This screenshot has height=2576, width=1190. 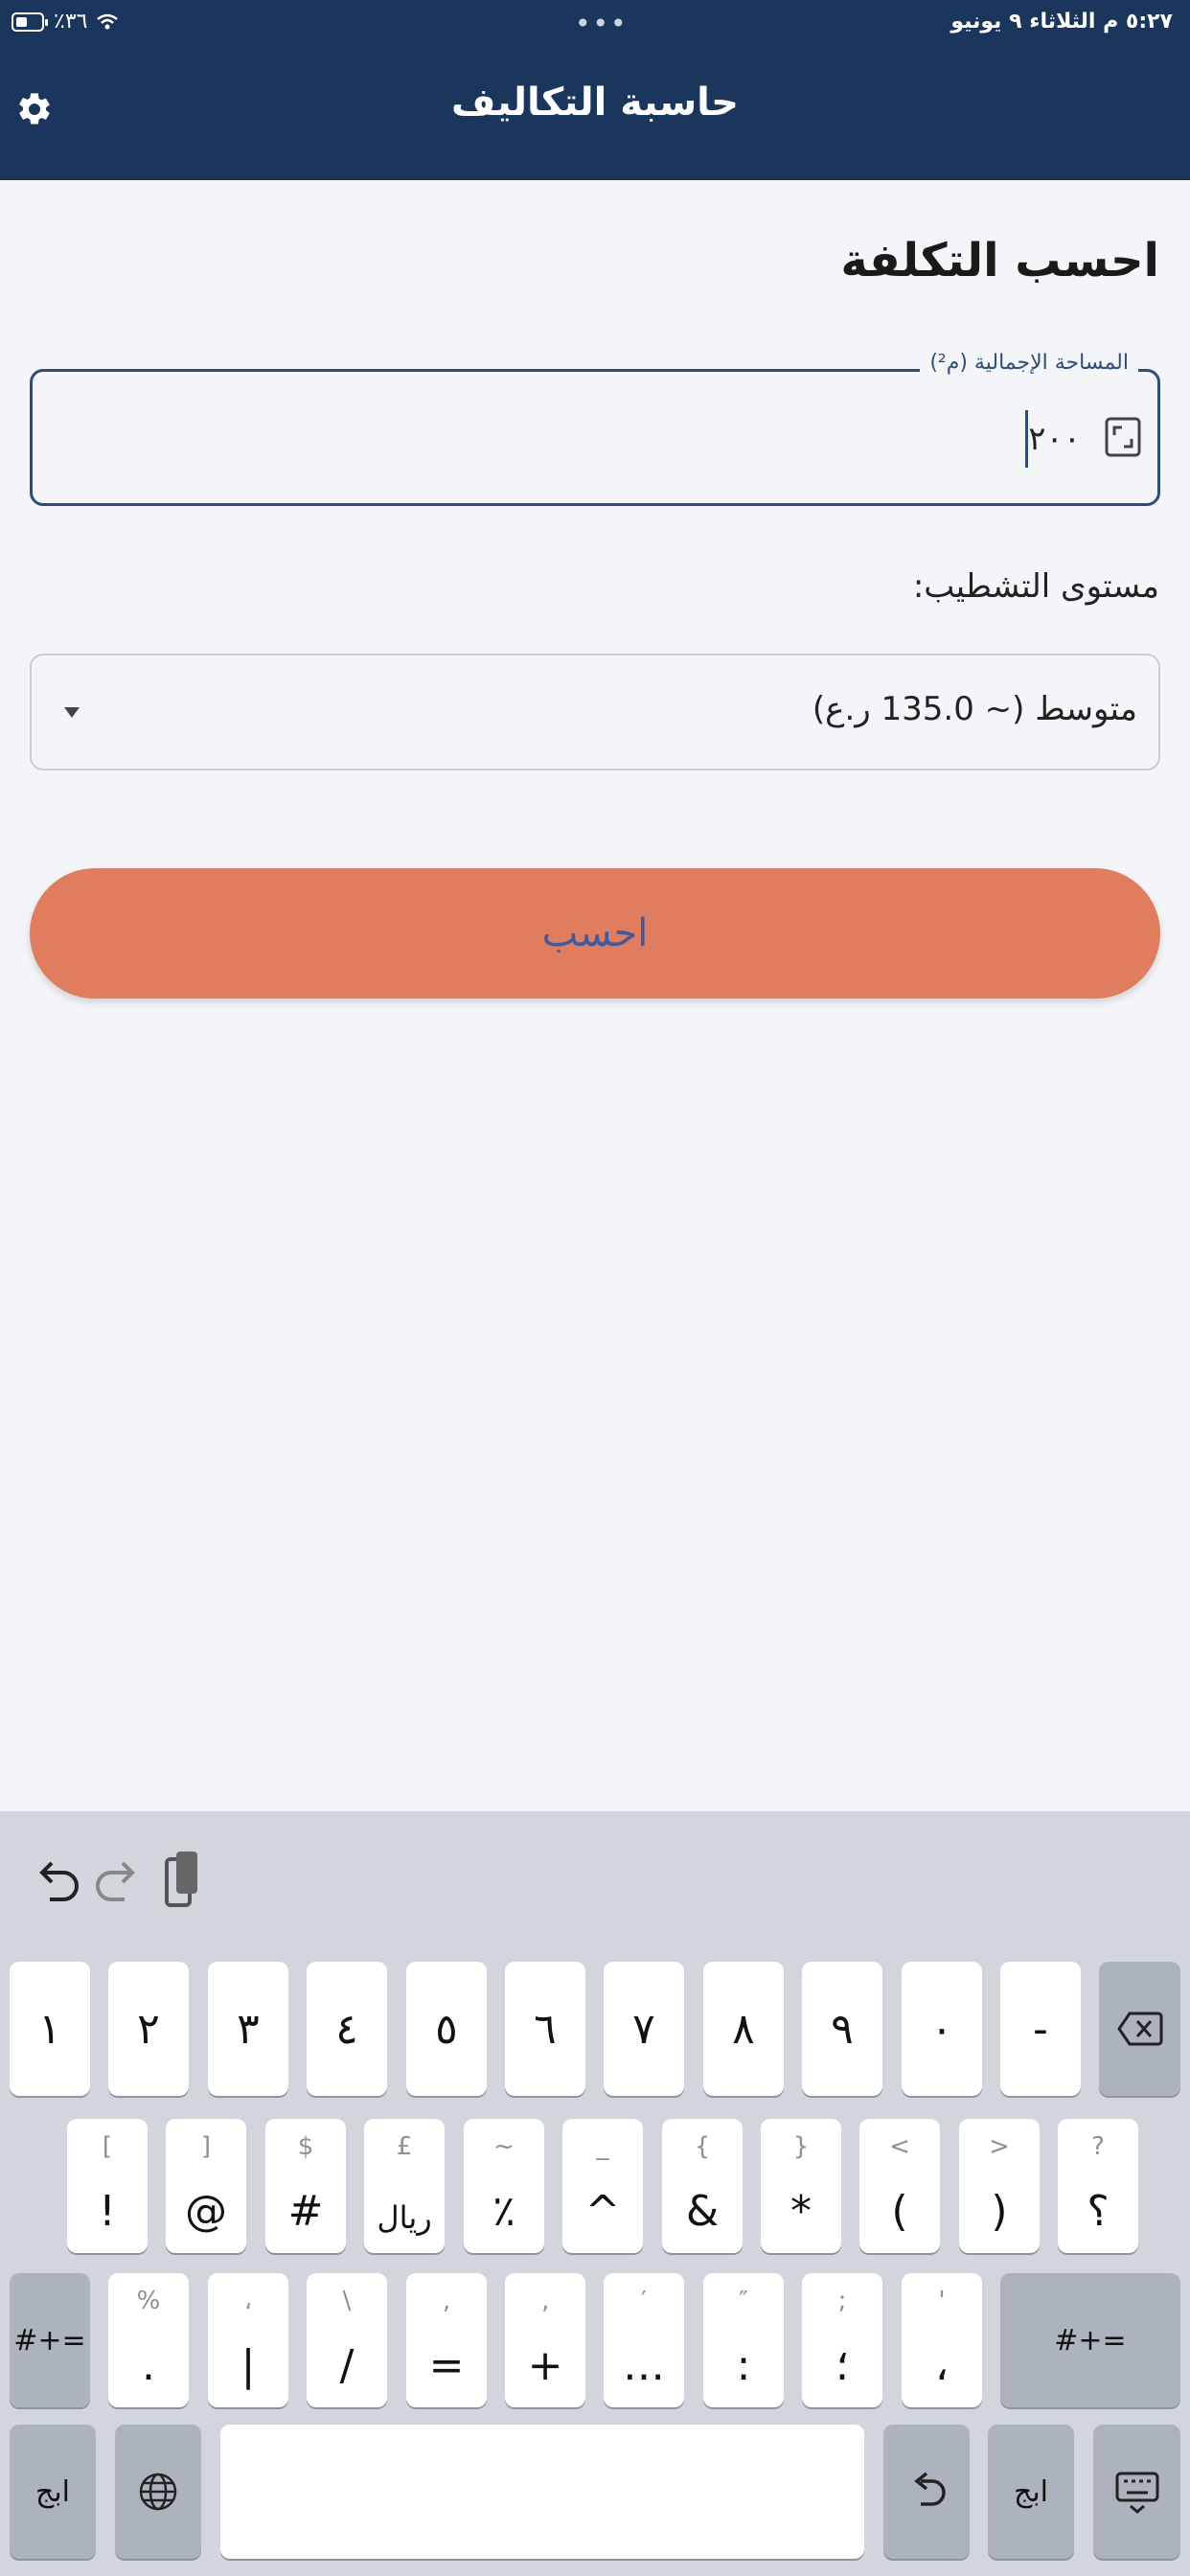 What do you see at coordinates (1062, 22) in the screenshot?
I see `status-time-date: ٥:٢٧ م الثلاثاء ٩ يونيو` at bounding box center [1062, 22].